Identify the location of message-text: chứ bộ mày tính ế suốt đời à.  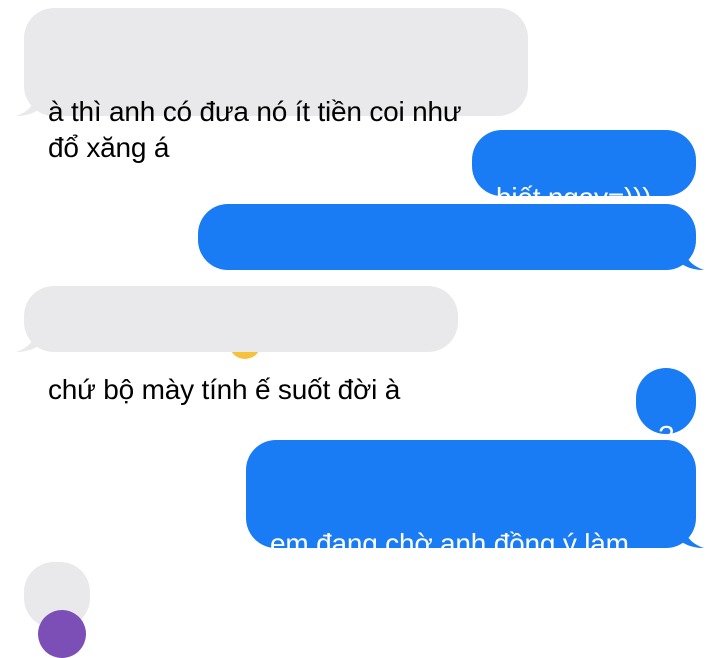
(224, 389).